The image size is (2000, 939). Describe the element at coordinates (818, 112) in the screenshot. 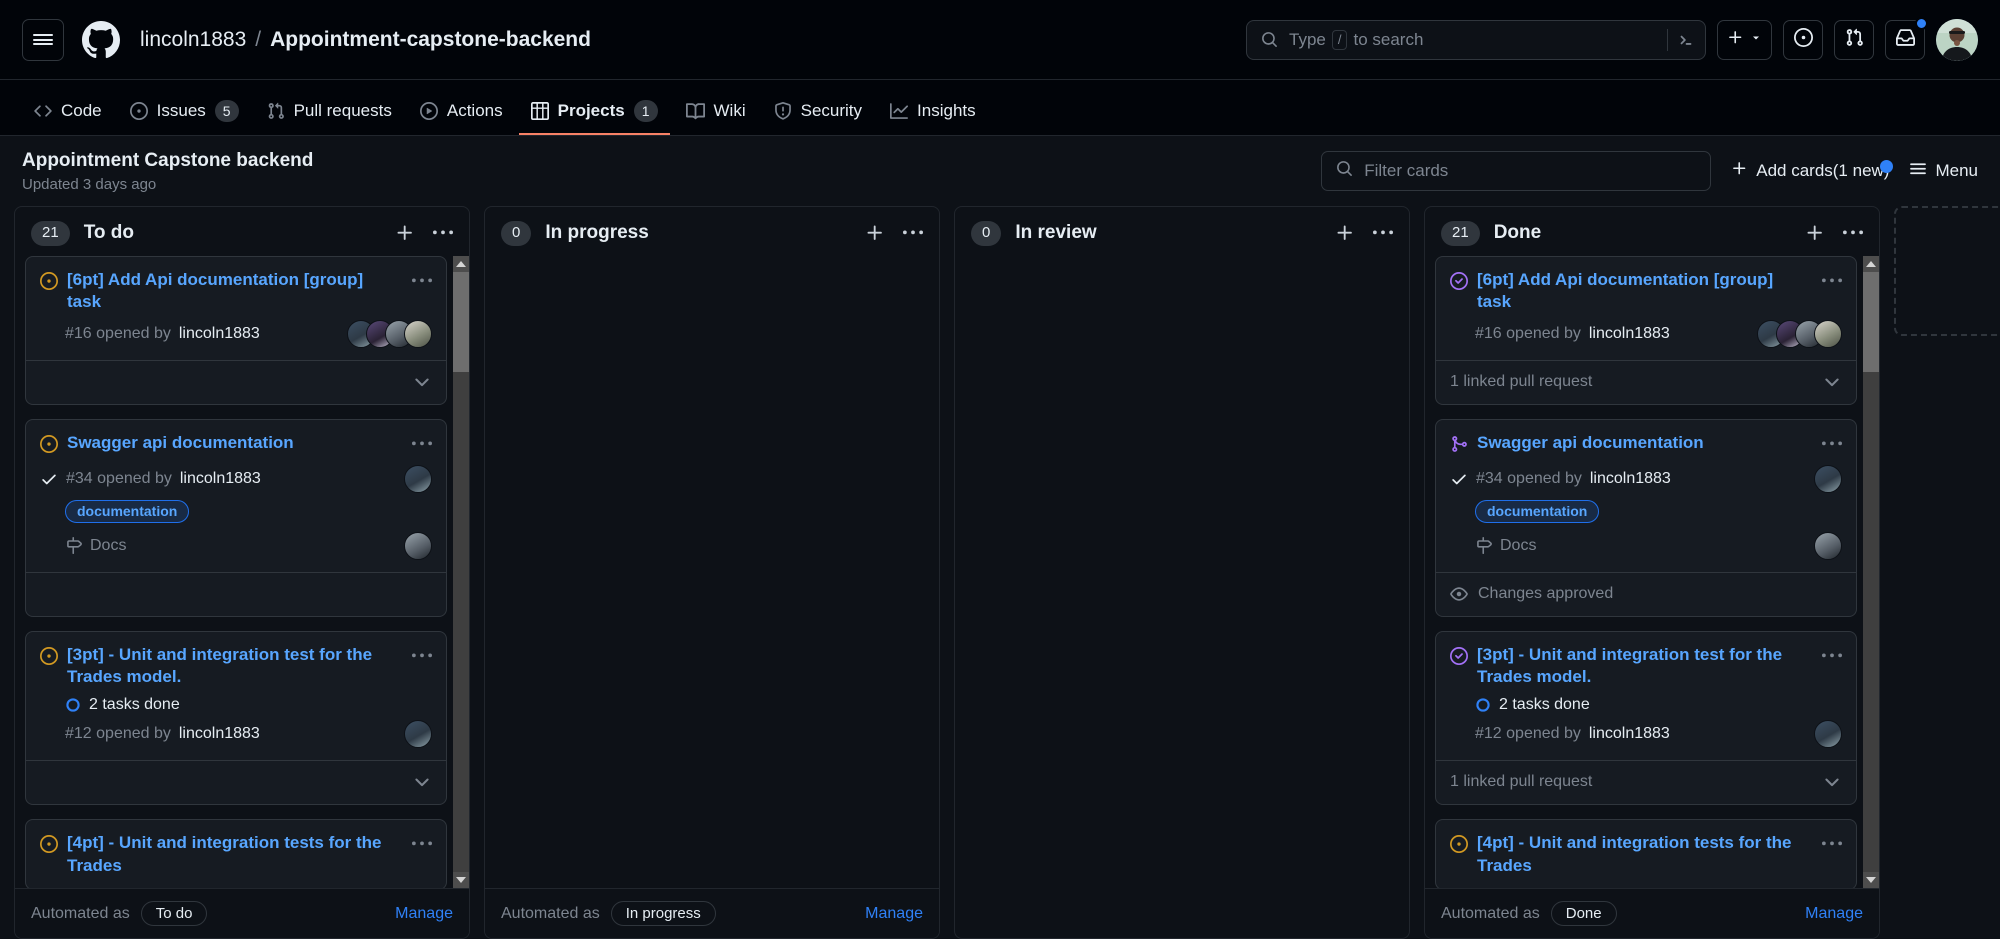

I see `nav-tab-security: Security` at that location.